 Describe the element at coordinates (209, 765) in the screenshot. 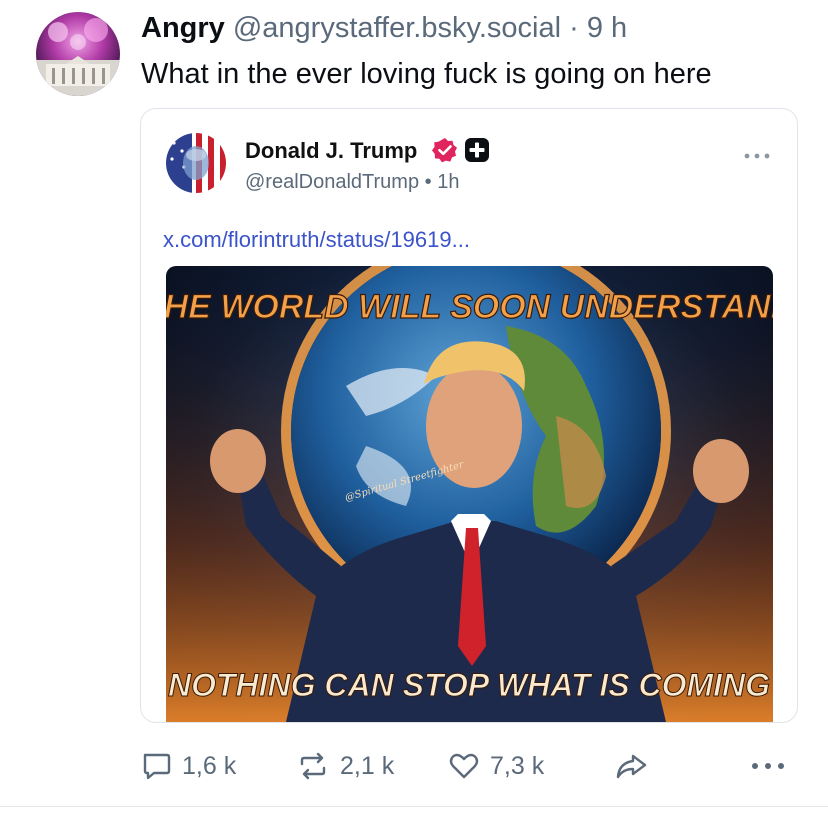

I see `reply-count: 1,6 k` at that location.